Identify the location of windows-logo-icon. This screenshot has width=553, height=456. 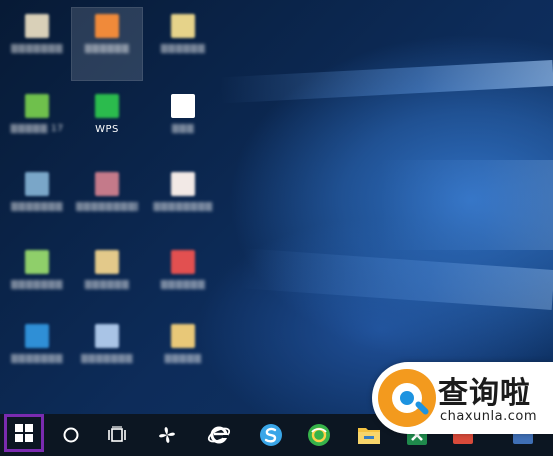
(24, 433).